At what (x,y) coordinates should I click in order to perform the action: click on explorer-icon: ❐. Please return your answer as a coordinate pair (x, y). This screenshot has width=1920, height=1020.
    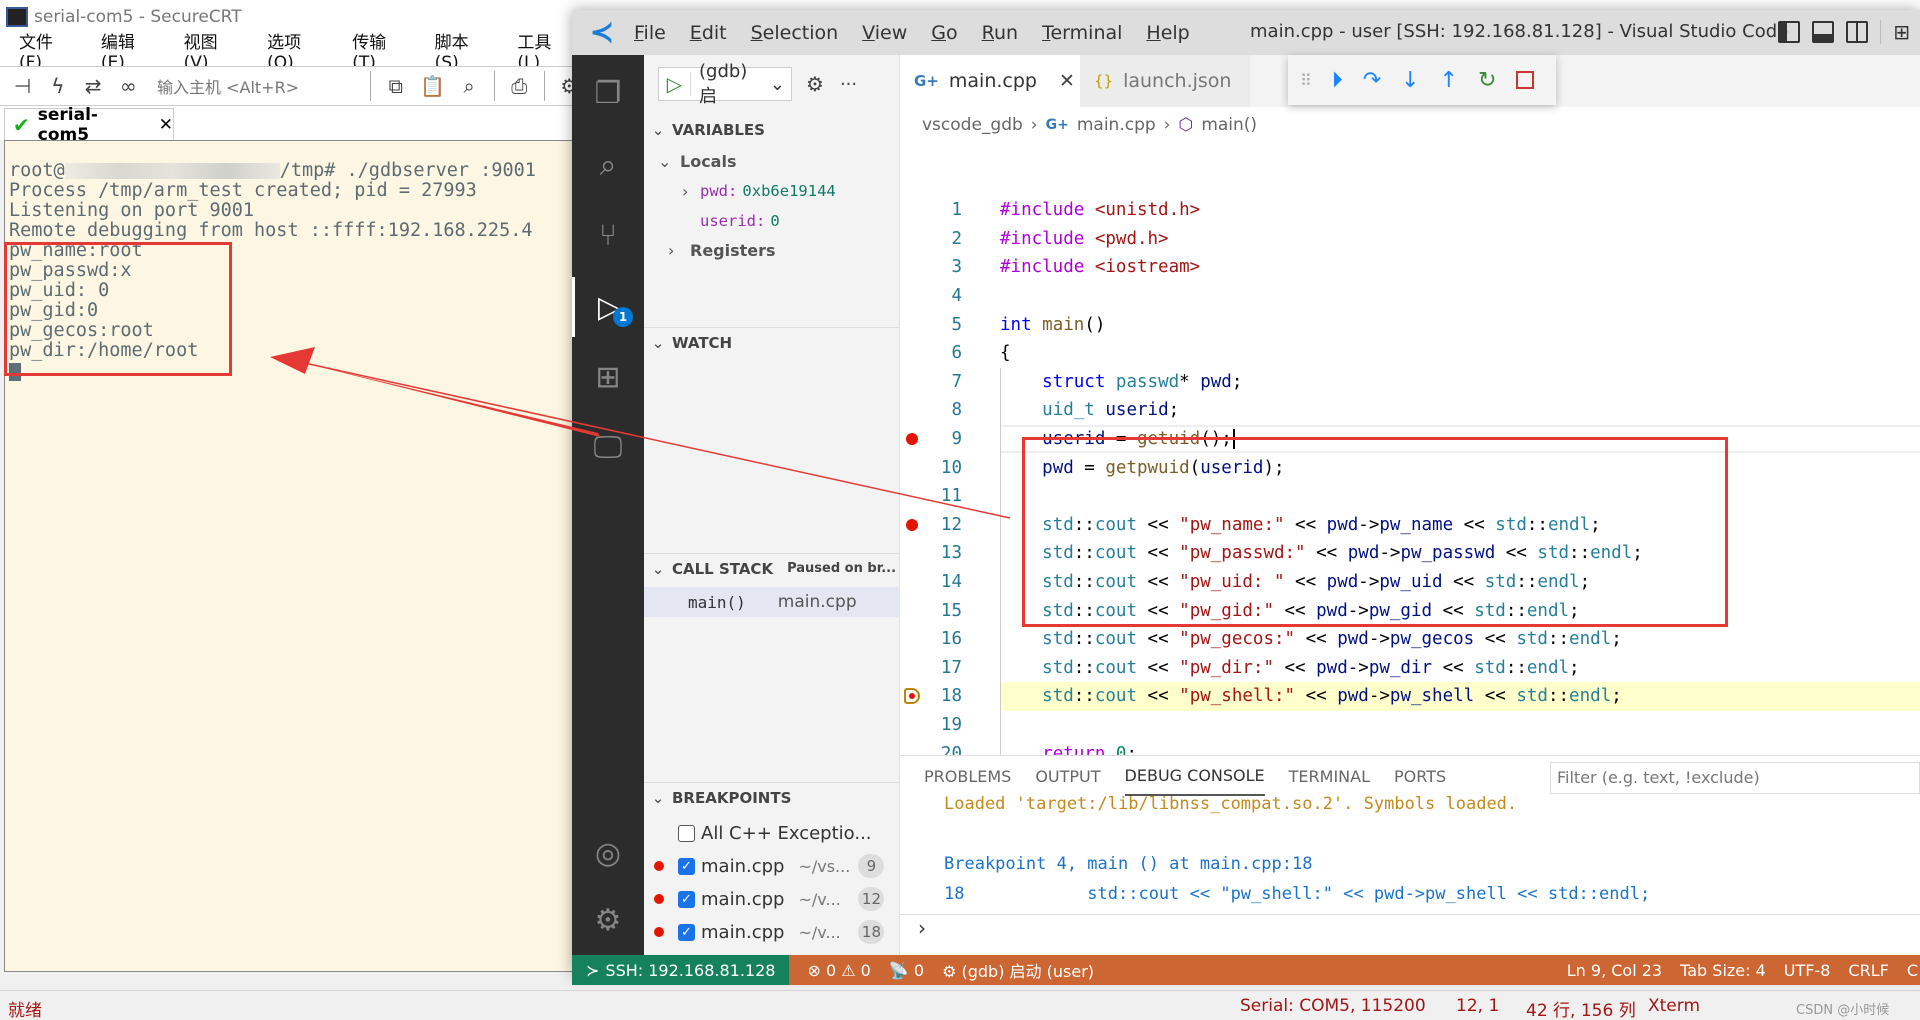
    Looking at the image, I should click on (608, 93).